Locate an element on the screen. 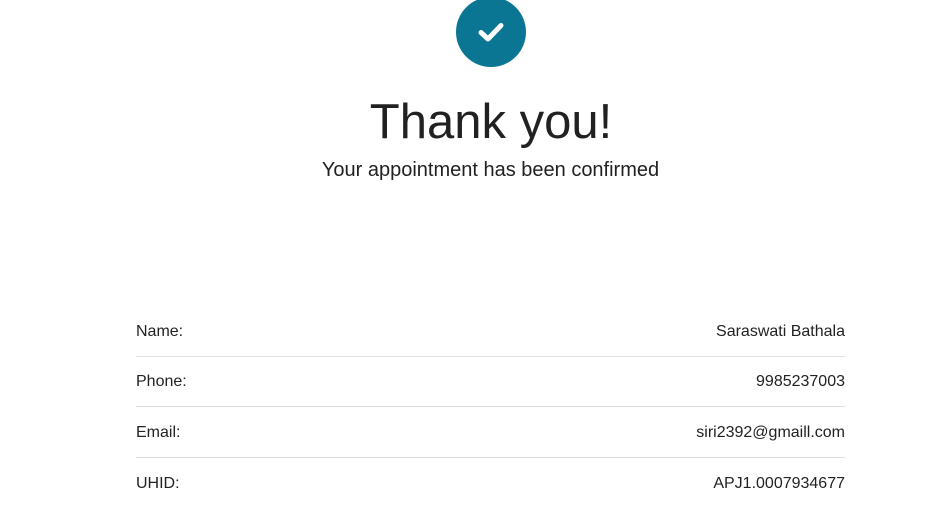  uhid-value: APJ1.0007934677 is located at coordinates (779, 483).